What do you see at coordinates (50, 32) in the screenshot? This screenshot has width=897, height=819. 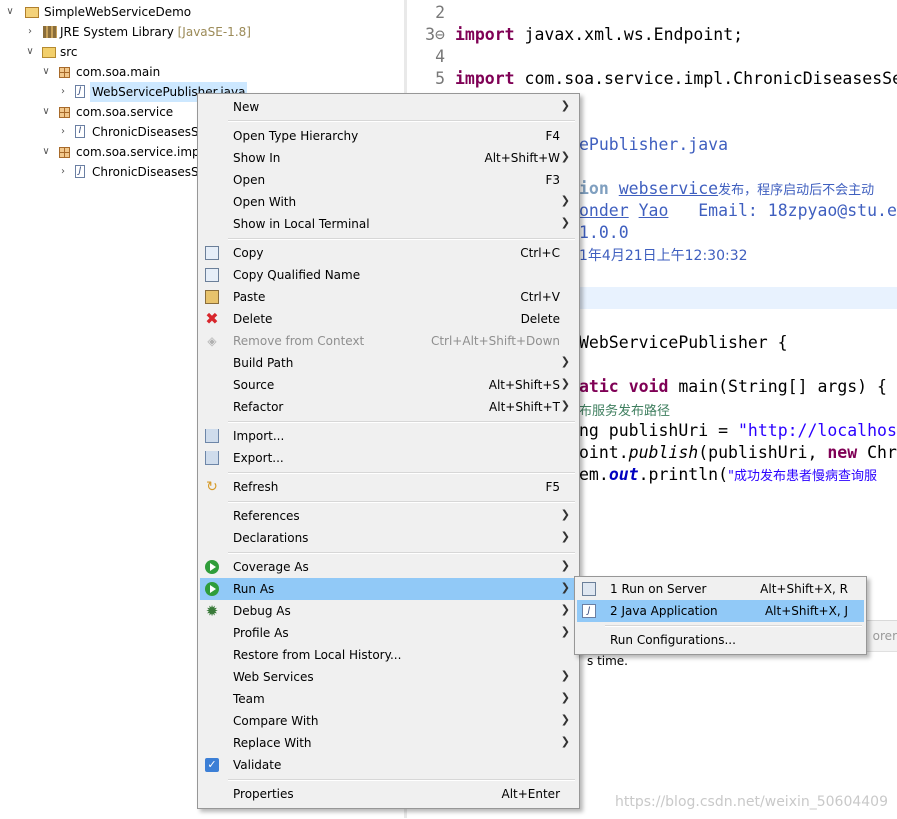 I see `library-icon` at bounding box center [50, 32].